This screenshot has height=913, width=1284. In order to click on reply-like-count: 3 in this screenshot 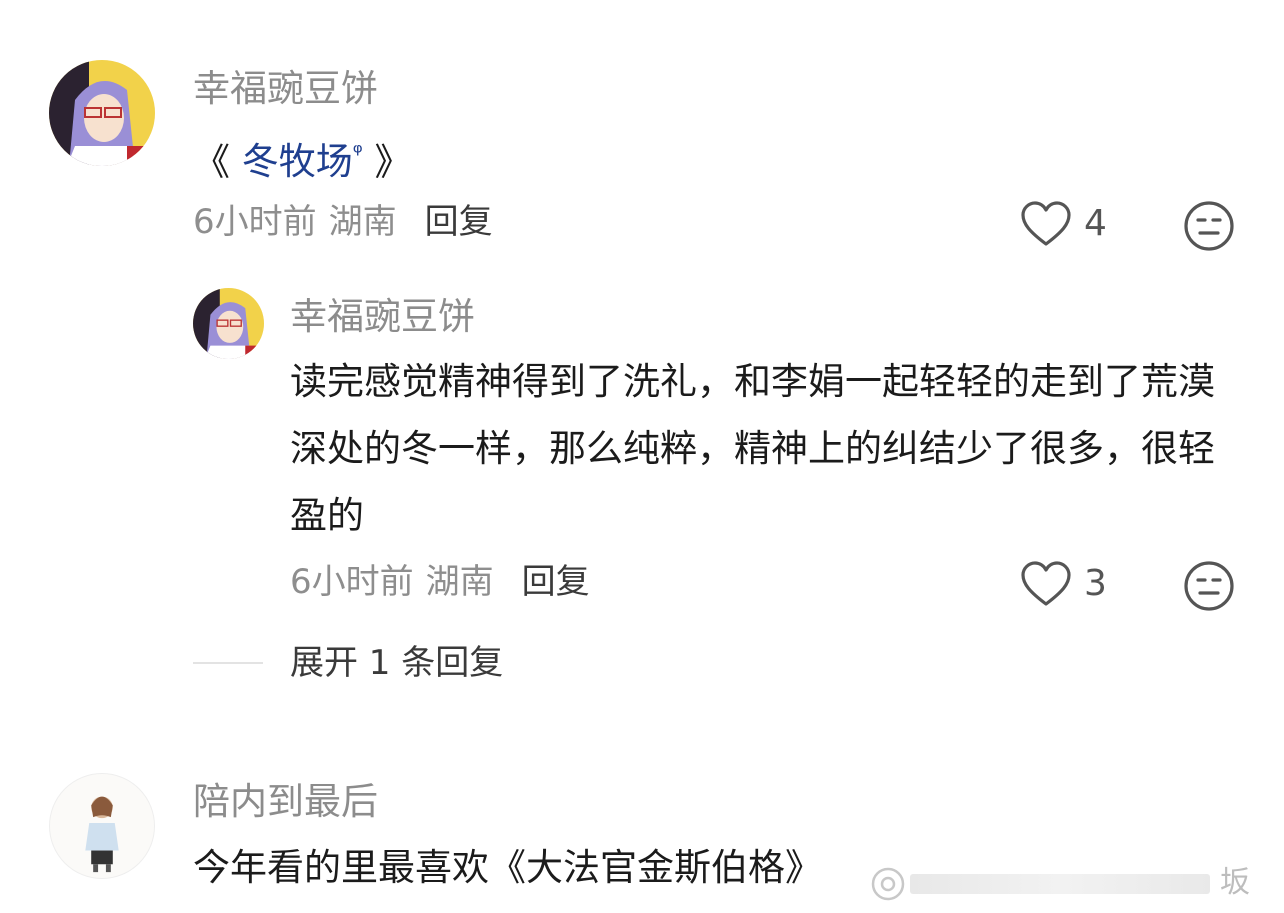, I will do `click(1095, 583)`.